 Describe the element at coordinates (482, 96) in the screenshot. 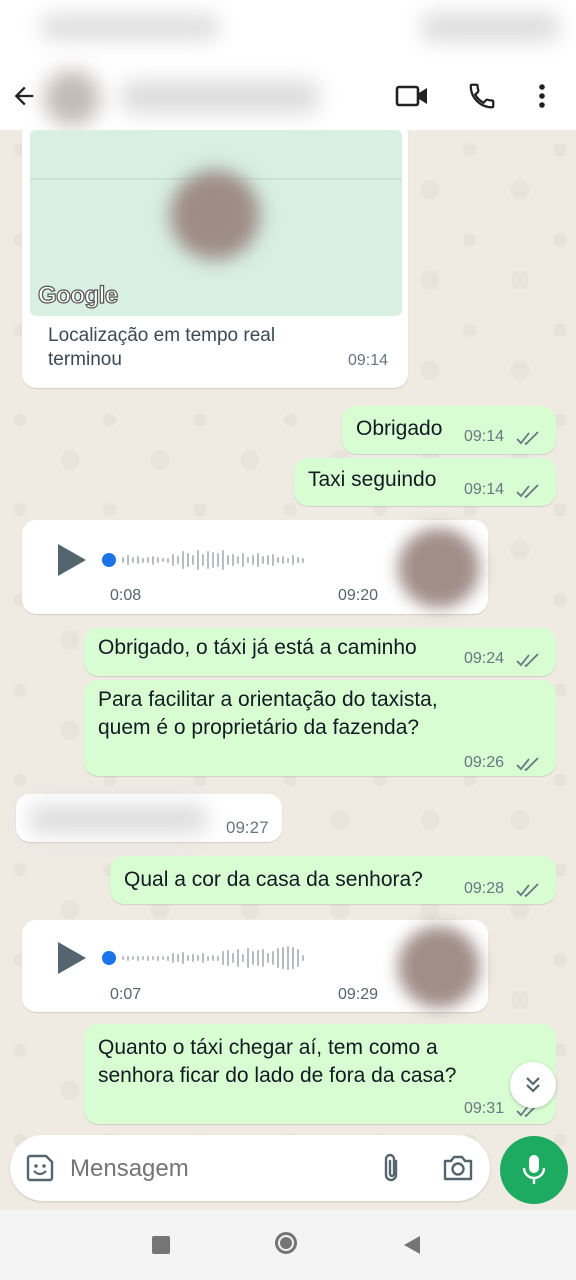

I see `phone-icon` at that location.